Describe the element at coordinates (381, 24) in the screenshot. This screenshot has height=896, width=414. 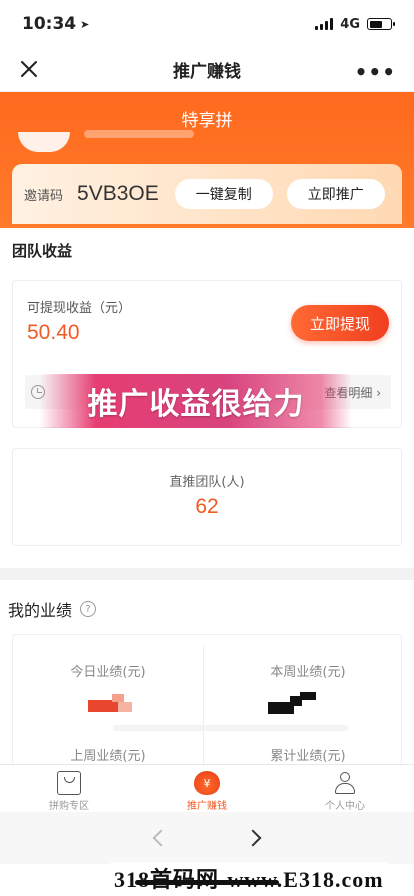
I see `battery-icon` at that location.